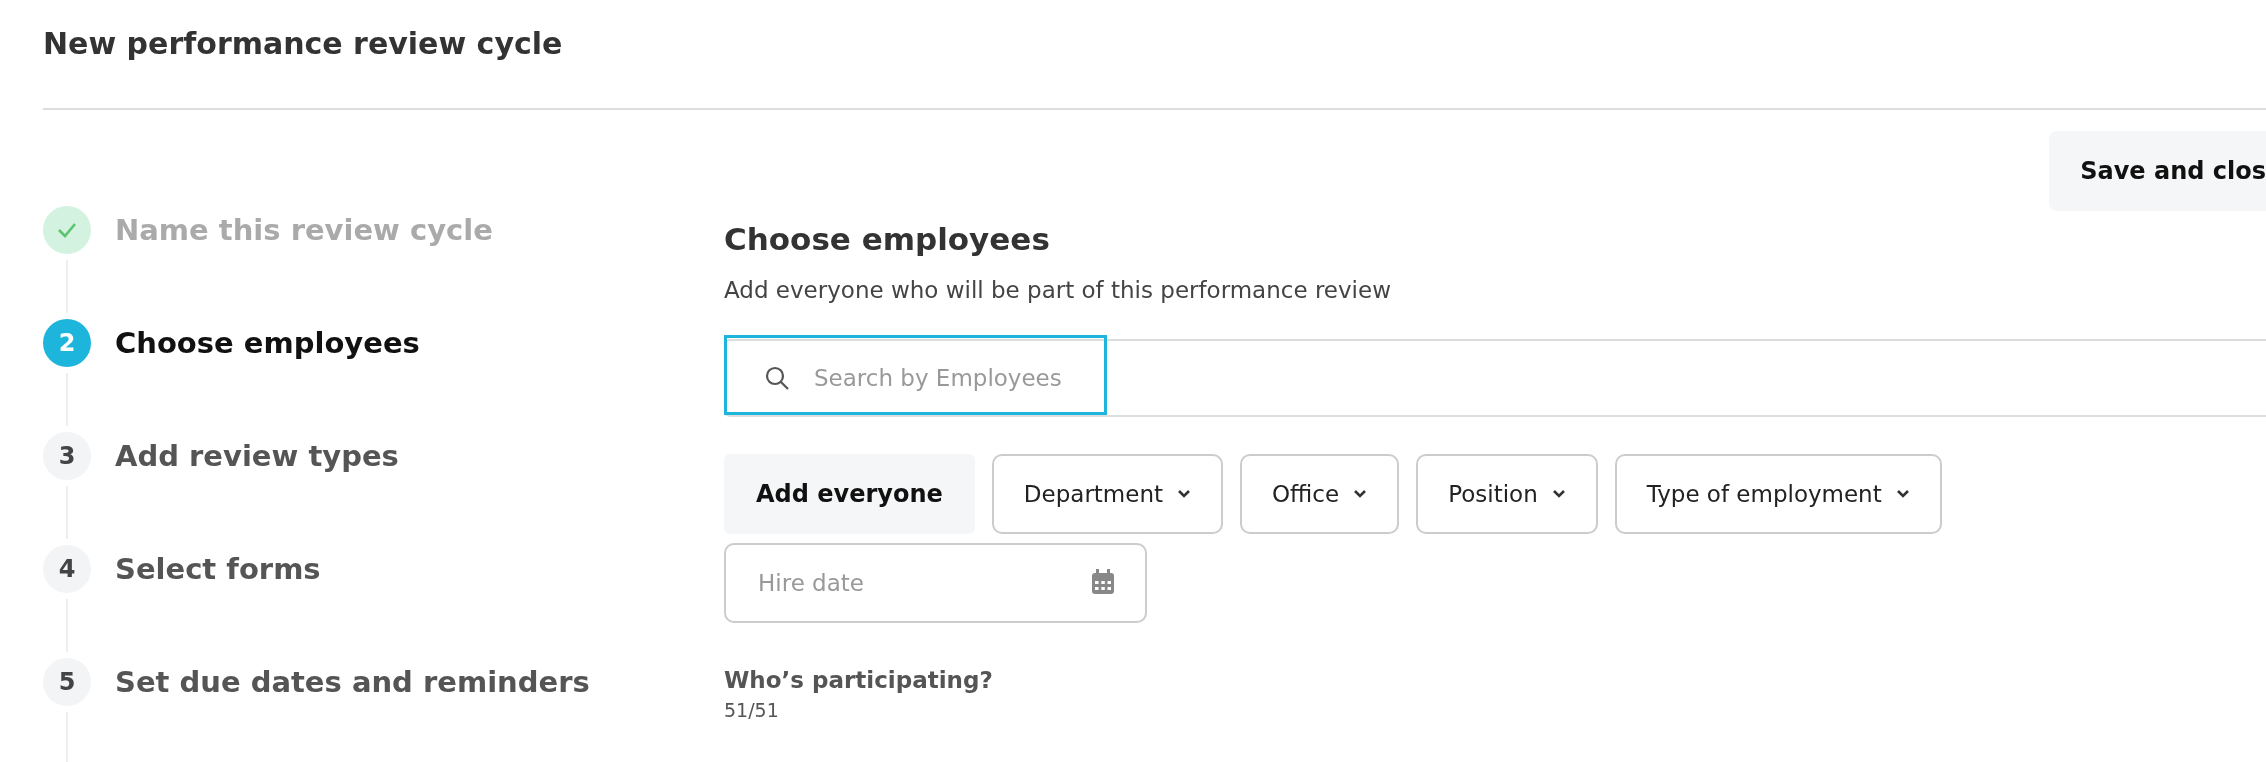 This screenshot has width=2266, height=762. Describe the element at coordinates (849, 494) in the screenshot. I see `add-everyone-button: Add everyone` at that location.